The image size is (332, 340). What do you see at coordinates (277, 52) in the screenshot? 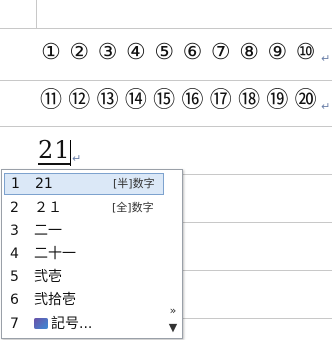
I see `circled-number: ⑨` at bounding box center [277, 52].